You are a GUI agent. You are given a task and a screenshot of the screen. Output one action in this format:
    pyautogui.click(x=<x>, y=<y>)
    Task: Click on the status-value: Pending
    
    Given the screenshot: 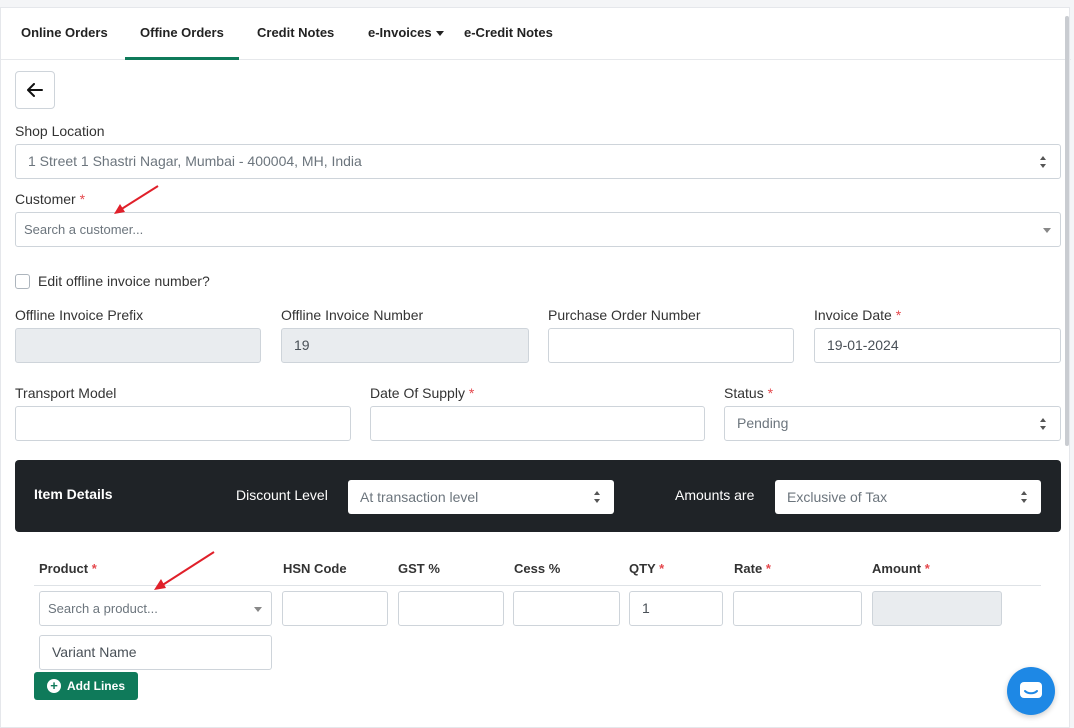 What is the action you would take?
    pyautogui.click(x=763, y=423)
    